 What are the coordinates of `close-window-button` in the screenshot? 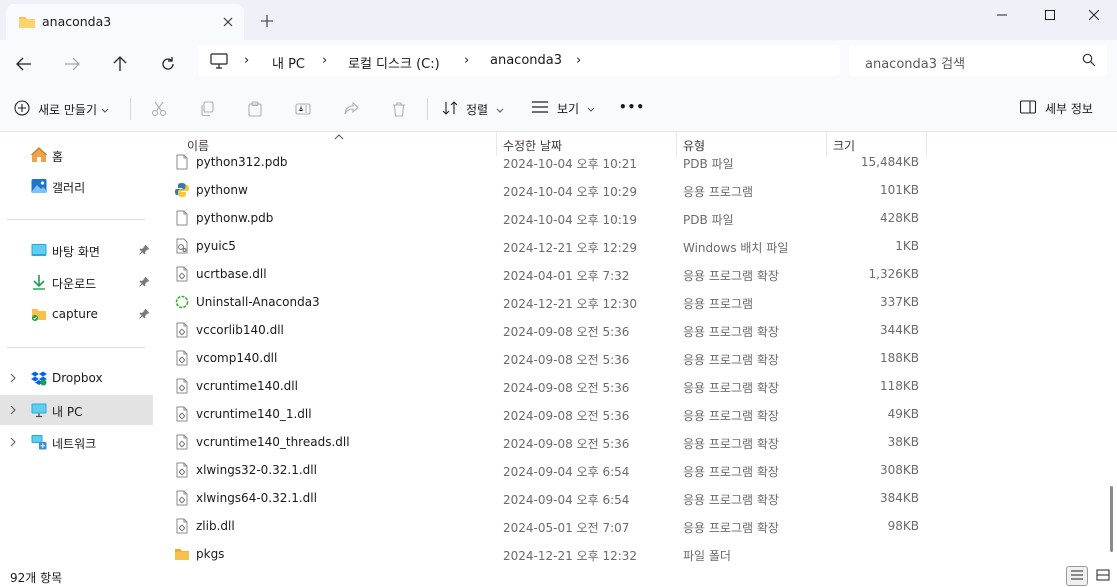 It's located at (1094, 15).